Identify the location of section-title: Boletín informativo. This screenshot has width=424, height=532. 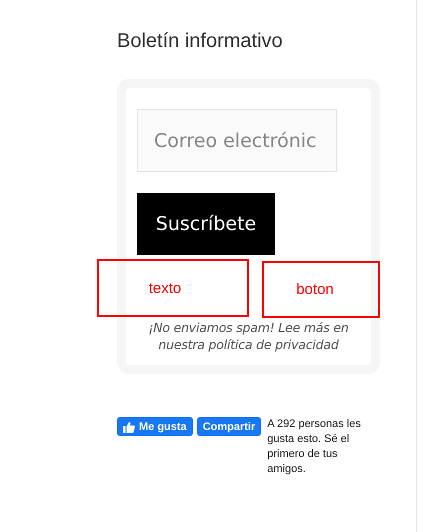
(200, 42).